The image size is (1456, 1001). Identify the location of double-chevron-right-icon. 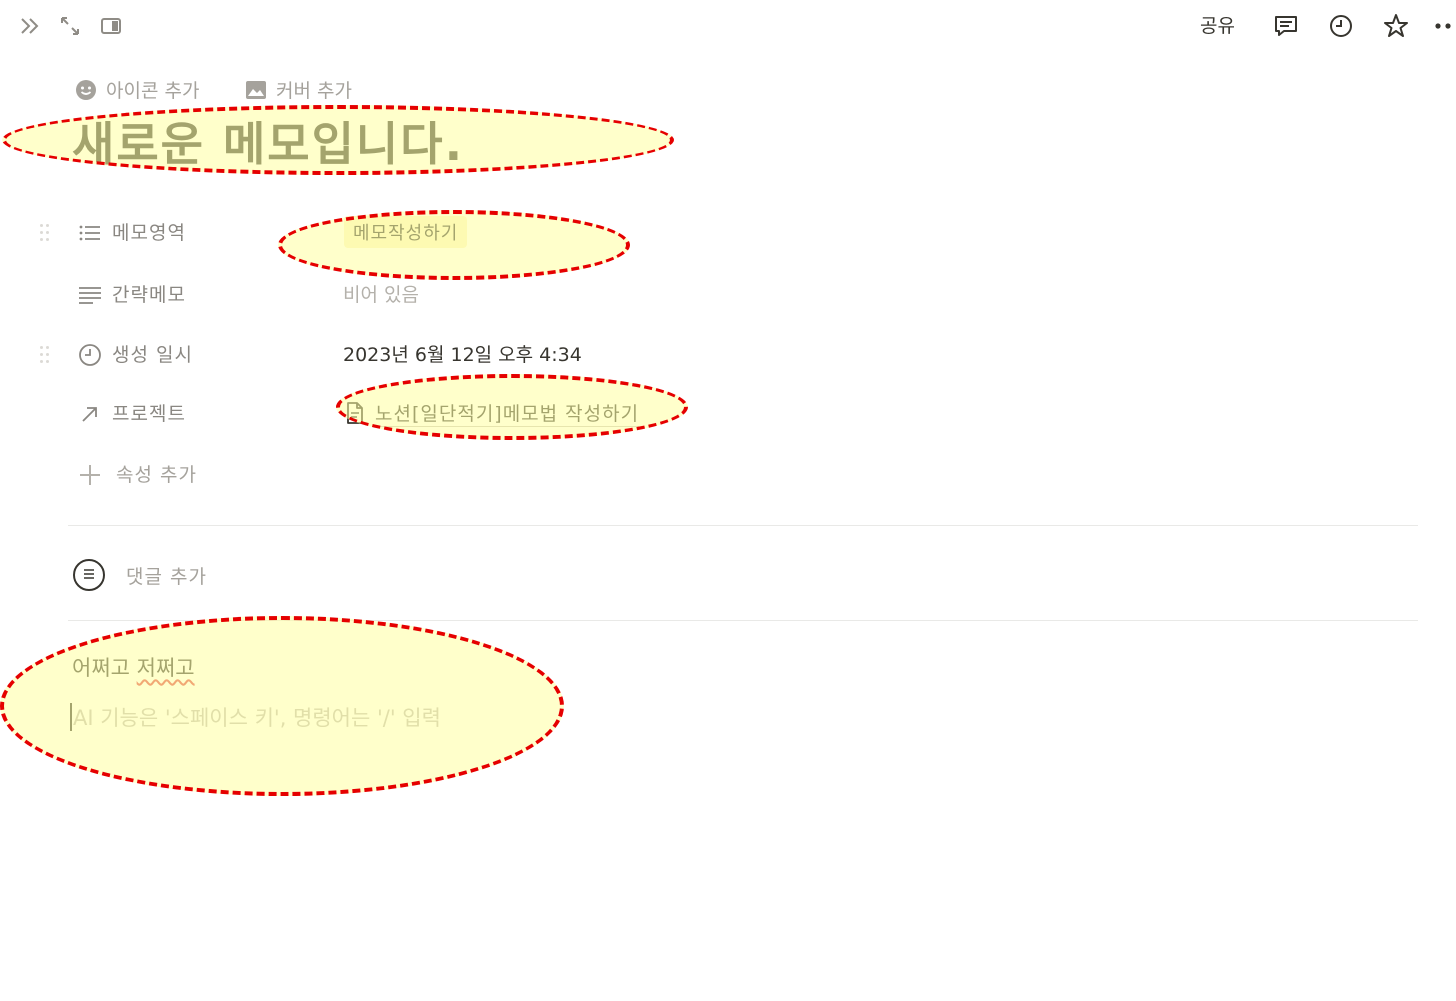
(30, 26).